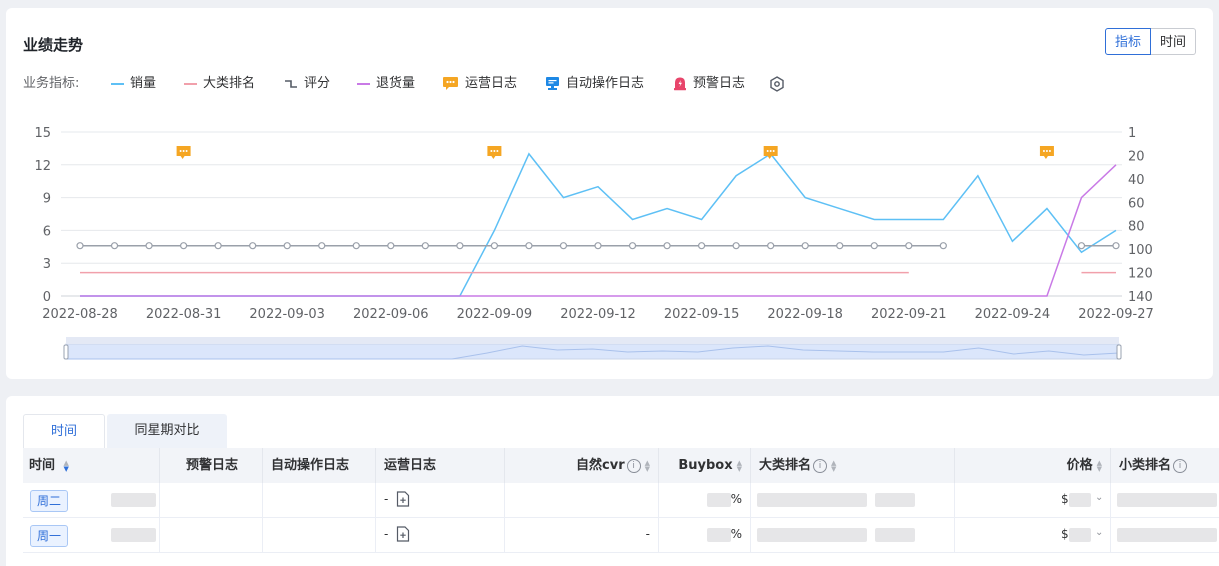 This screenshot has height=566, width=1219. Describe the element at coordinates (1140, 297) in the screenshot. I see `y-right-tick-label: 140` at that location.